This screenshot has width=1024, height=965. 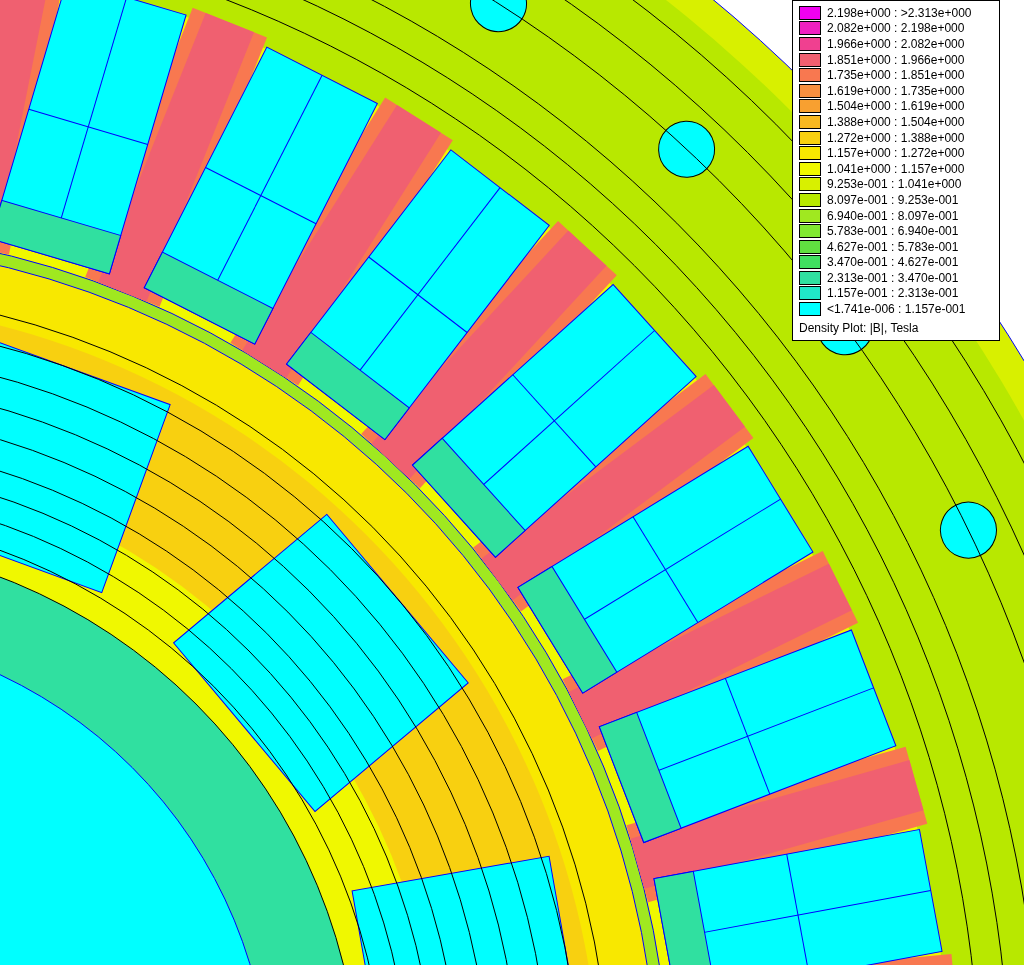 I want to click on legend-caption: Density Plot: |B|, Tesla, so click(x=859, y=327).